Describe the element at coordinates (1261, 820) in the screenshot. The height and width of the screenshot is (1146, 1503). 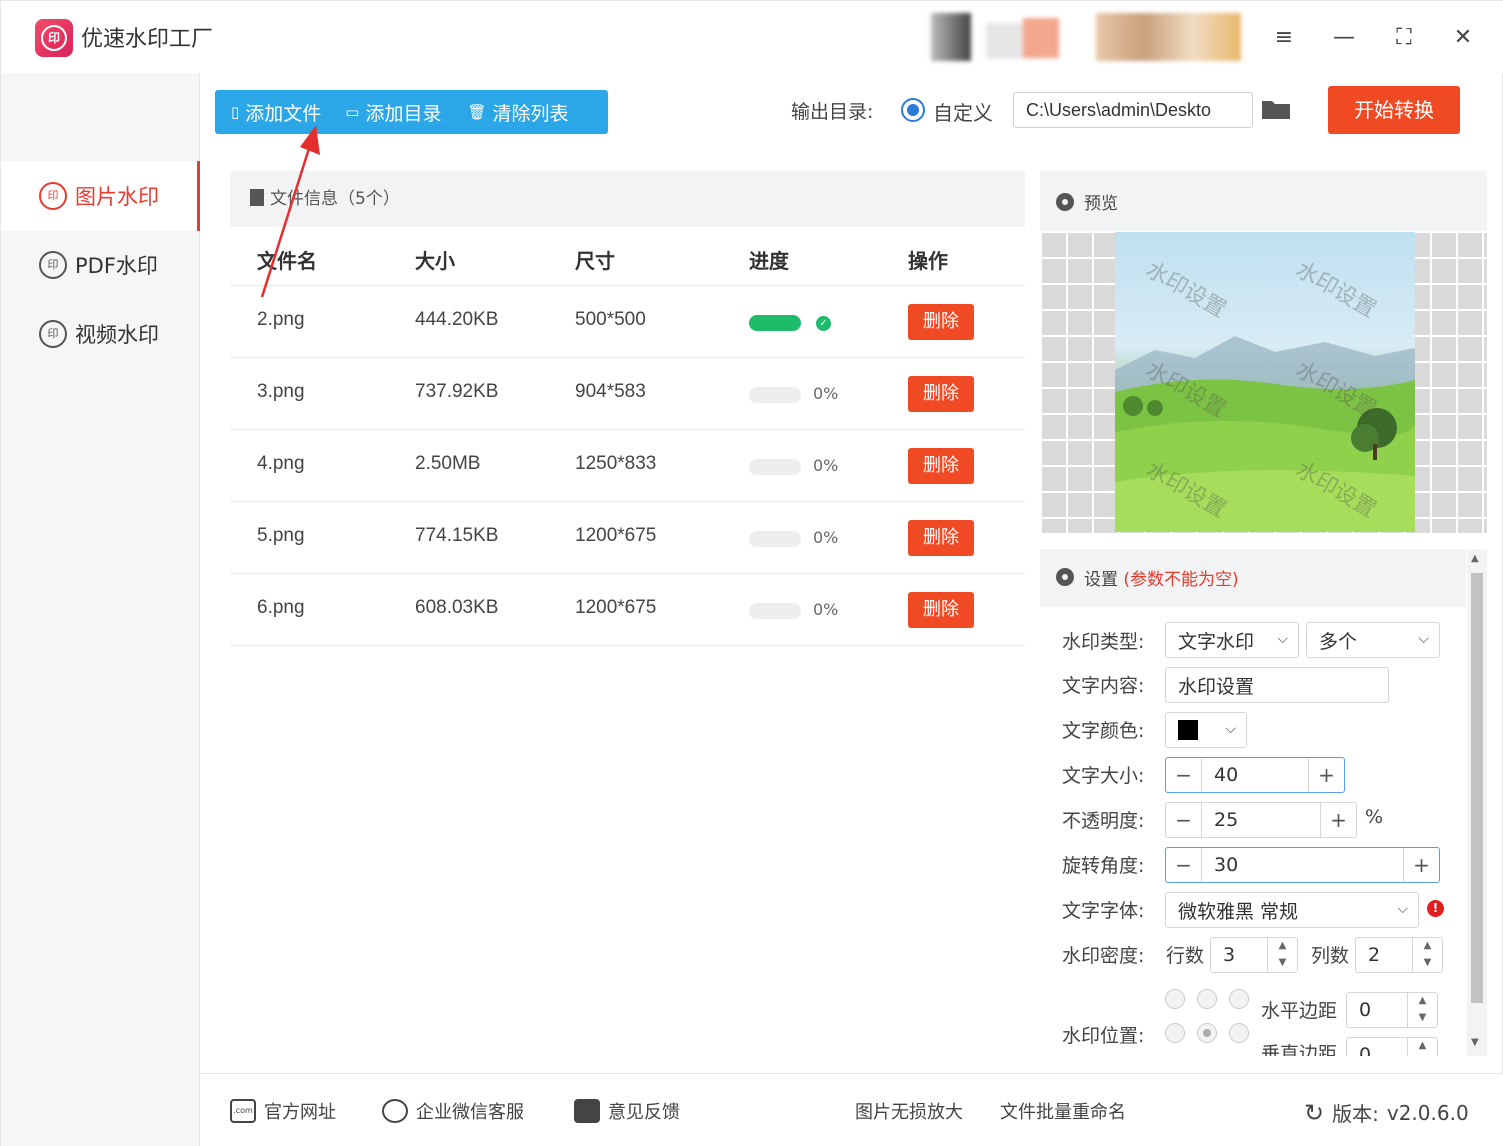
I see `opacity-stepper: − 25 +` at that location.